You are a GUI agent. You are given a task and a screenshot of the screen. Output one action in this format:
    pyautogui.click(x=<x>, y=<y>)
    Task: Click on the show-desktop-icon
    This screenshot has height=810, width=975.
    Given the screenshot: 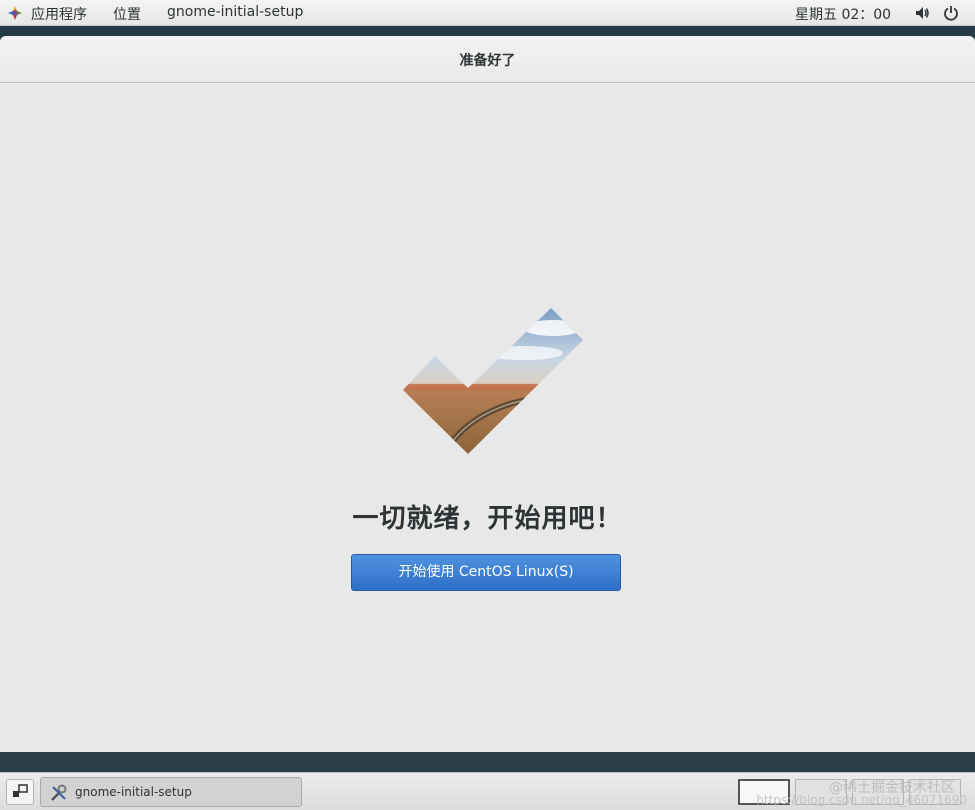 What is the action you would take?
    pyautogui.click(x=20, y=790)
    